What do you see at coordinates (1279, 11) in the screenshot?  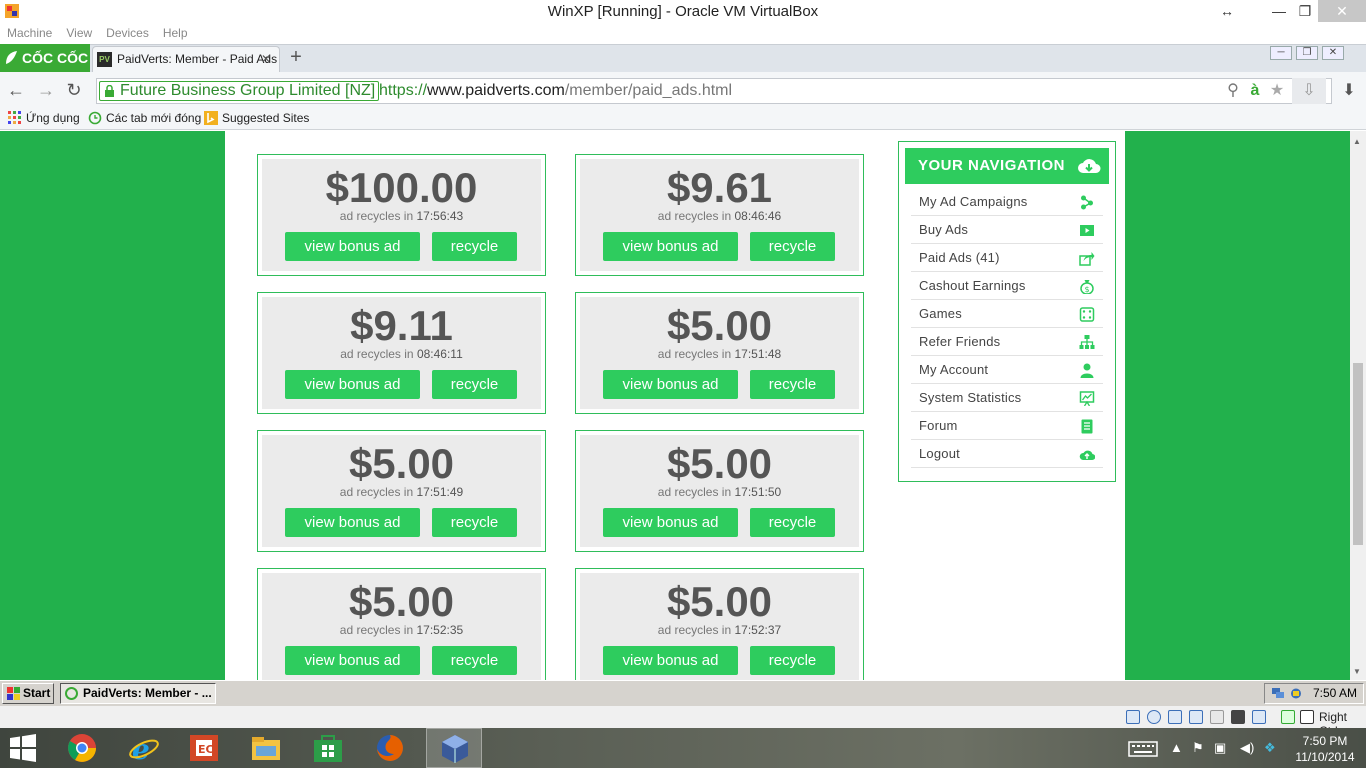 I see `minimize-button: —` at bounding box center [1279, 11].